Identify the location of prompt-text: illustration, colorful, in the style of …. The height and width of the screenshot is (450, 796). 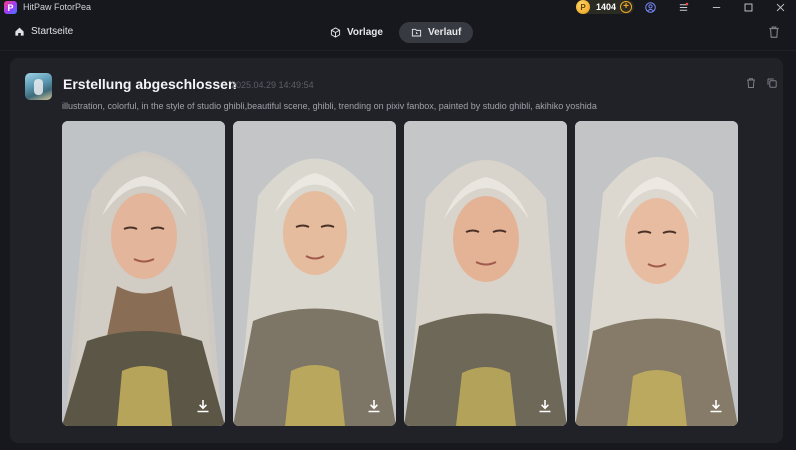
(329, 106).